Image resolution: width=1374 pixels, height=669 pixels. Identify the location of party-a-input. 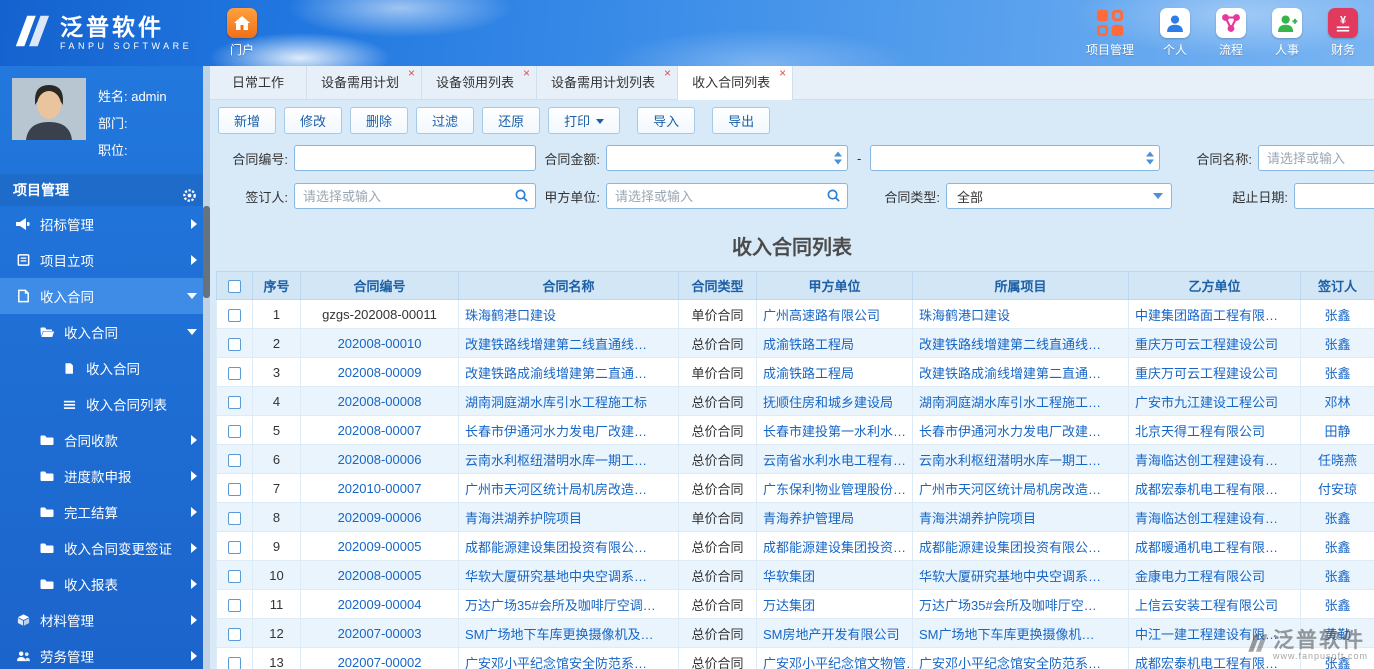
(727, 196).